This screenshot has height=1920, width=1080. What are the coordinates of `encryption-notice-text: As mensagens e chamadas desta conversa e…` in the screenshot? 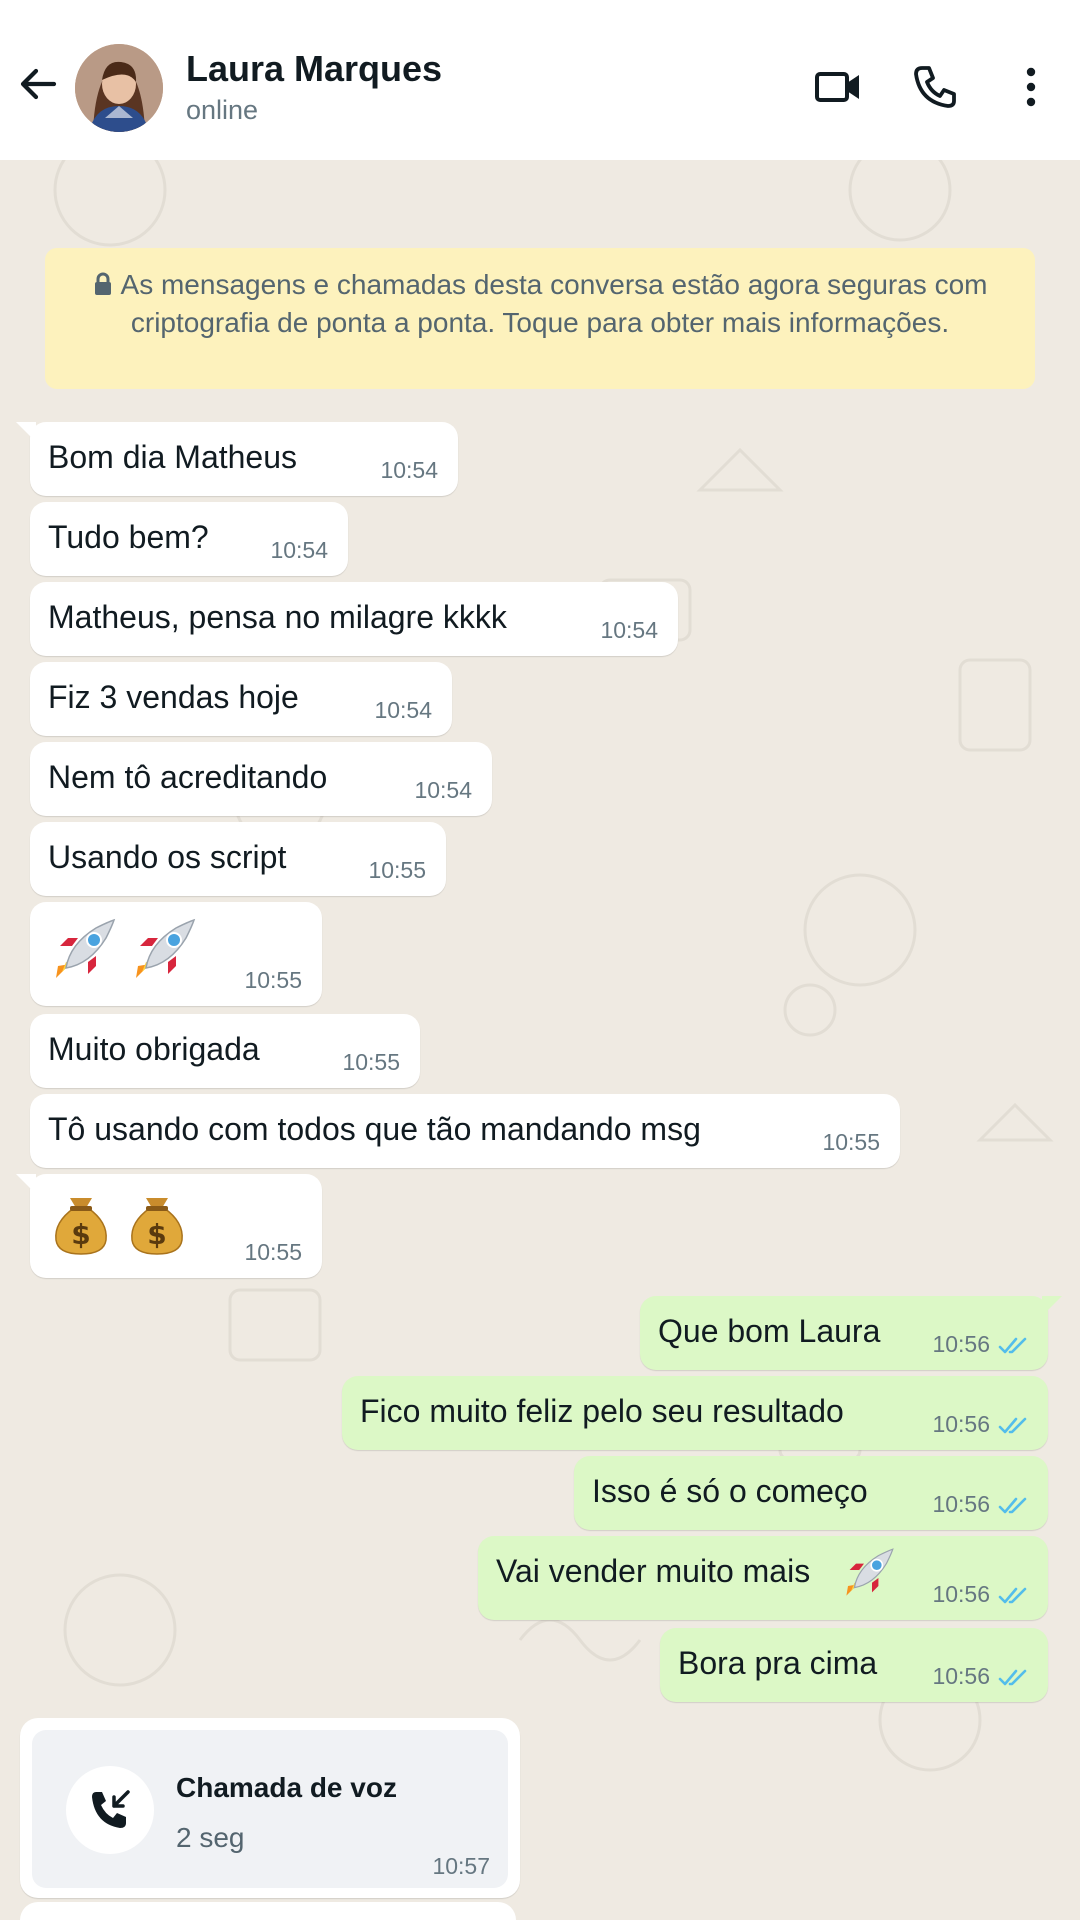 It's located at (554, 303).